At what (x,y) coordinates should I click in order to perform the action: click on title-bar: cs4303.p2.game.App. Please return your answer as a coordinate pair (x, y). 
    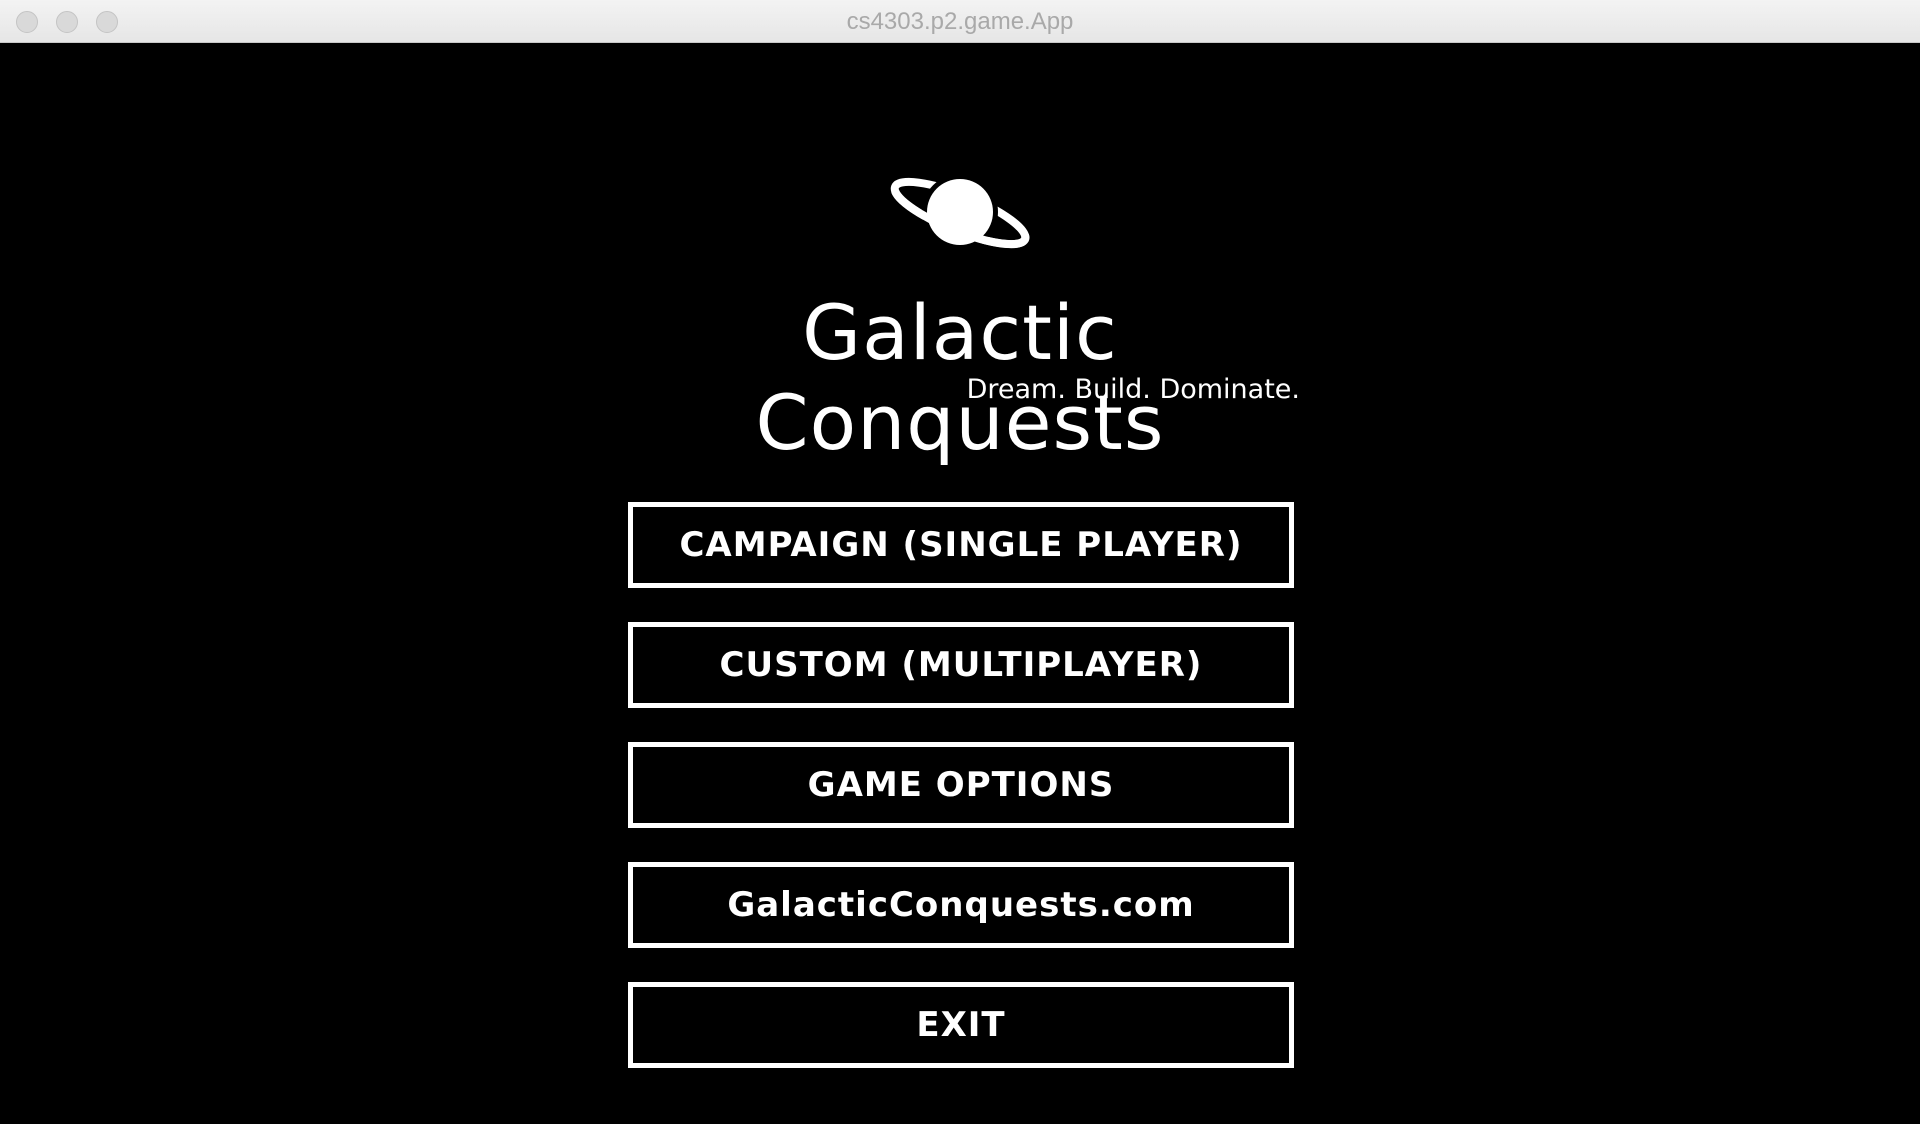
    Looking at the image, I should click on (960, 21).